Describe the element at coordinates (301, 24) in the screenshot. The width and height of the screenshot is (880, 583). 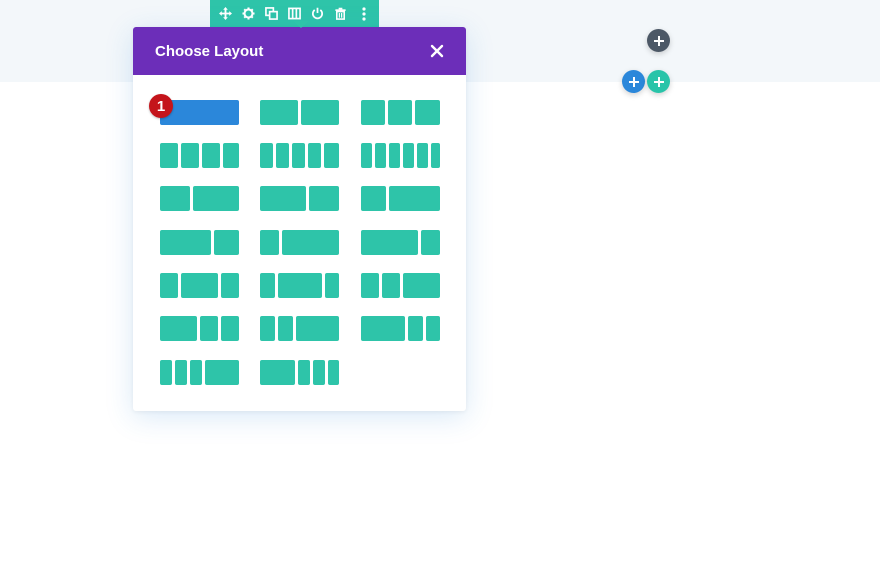
I see `toolbar-pointer` at that location.